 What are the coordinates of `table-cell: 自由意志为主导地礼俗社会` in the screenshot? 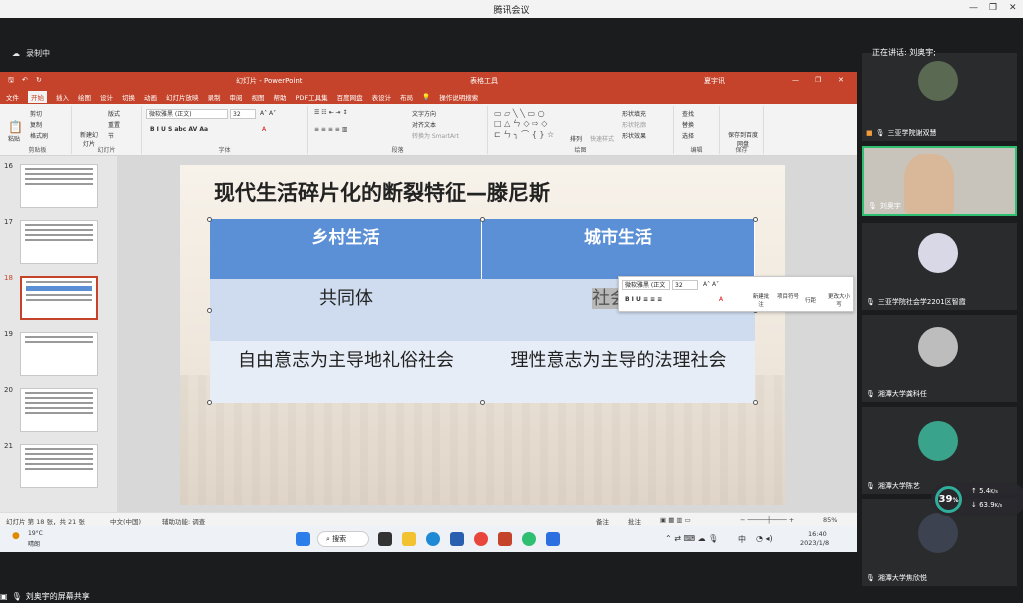 It's located at (346, 372).